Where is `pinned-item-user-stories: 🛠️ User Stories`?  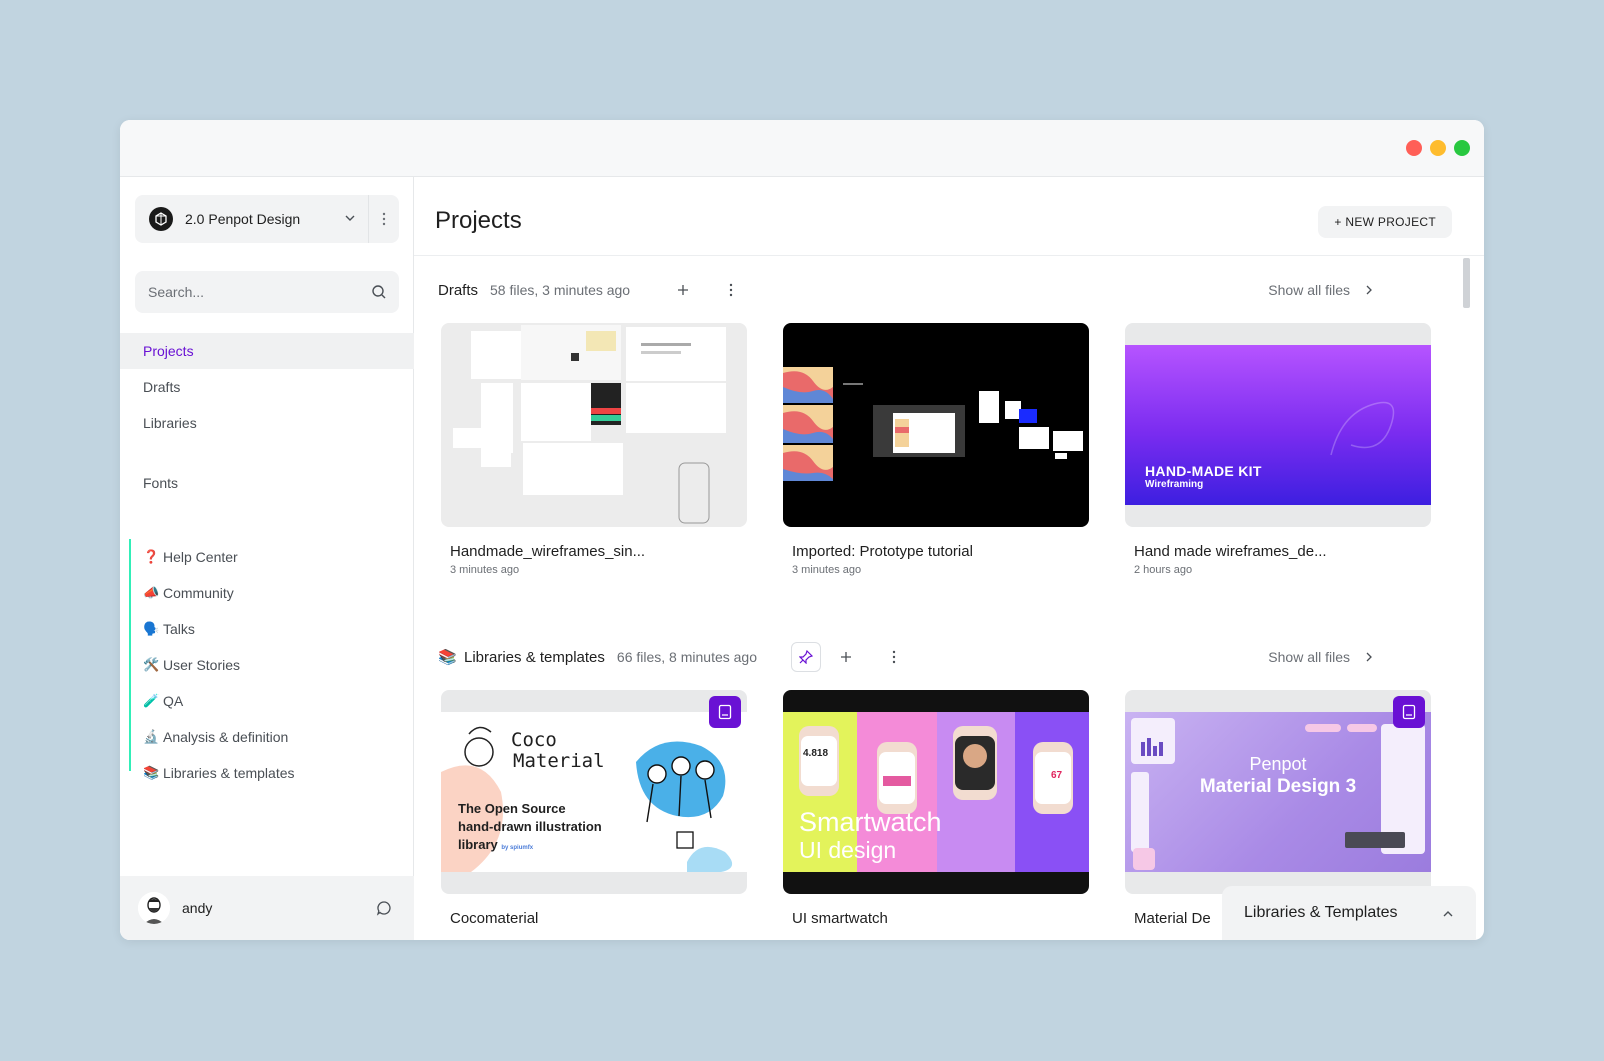 pinned-item-user-stories: 🛠️ User Stories is located at coordinates (272, 665).